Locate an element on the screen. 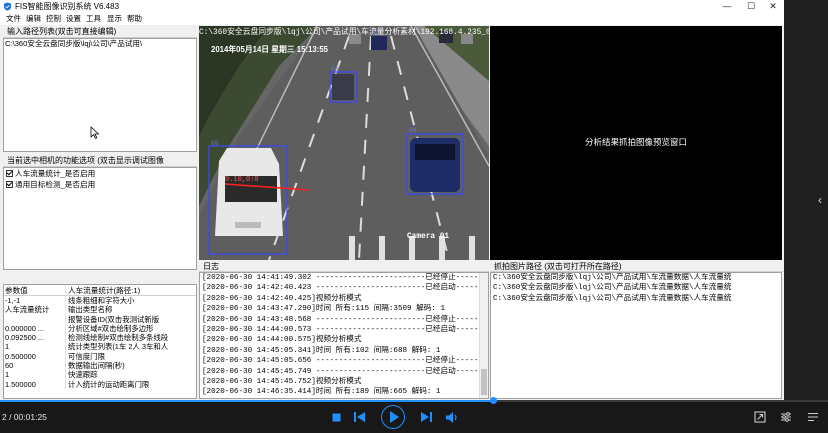  playback-time: 2 / 00:01:25 is located at coordinates (24, 417).